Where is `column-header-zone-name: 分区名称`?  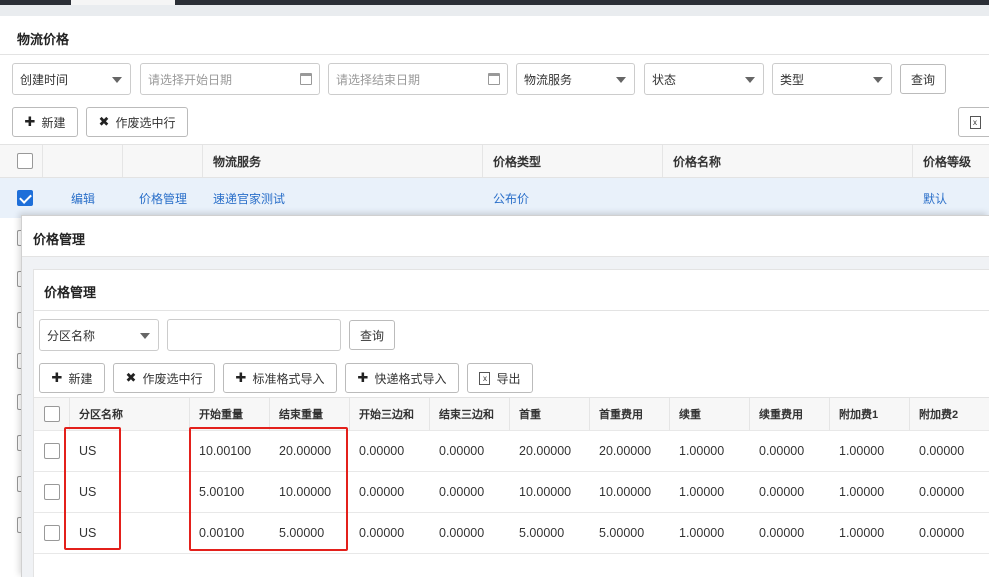 column-header-zone-name: 分区名称 is located at coordinates (101, 414).